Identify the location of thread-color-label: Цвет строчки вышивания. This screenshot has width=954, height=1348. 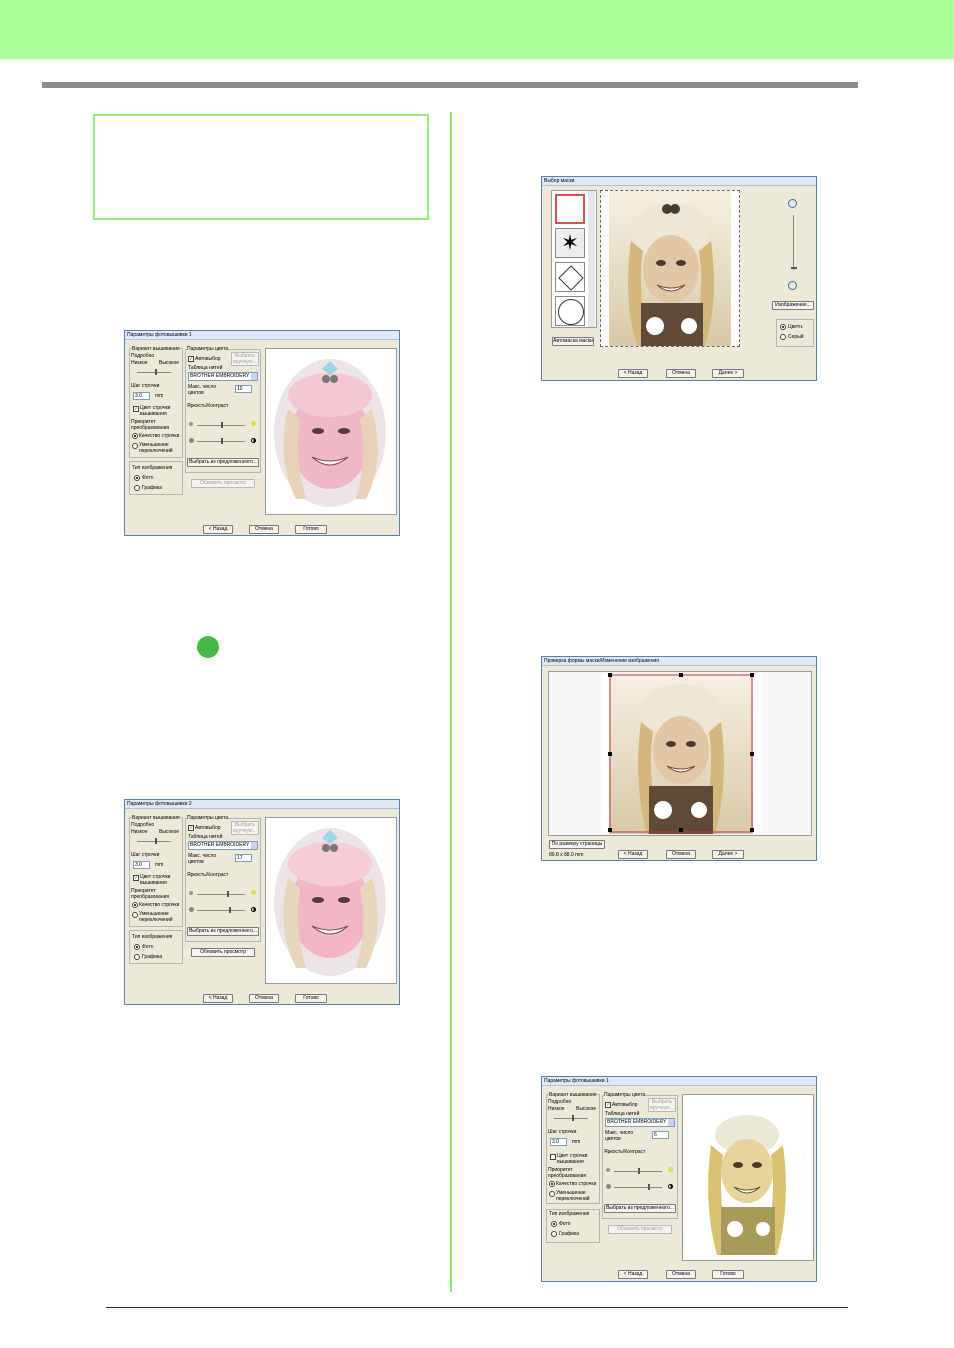
(155, 880).